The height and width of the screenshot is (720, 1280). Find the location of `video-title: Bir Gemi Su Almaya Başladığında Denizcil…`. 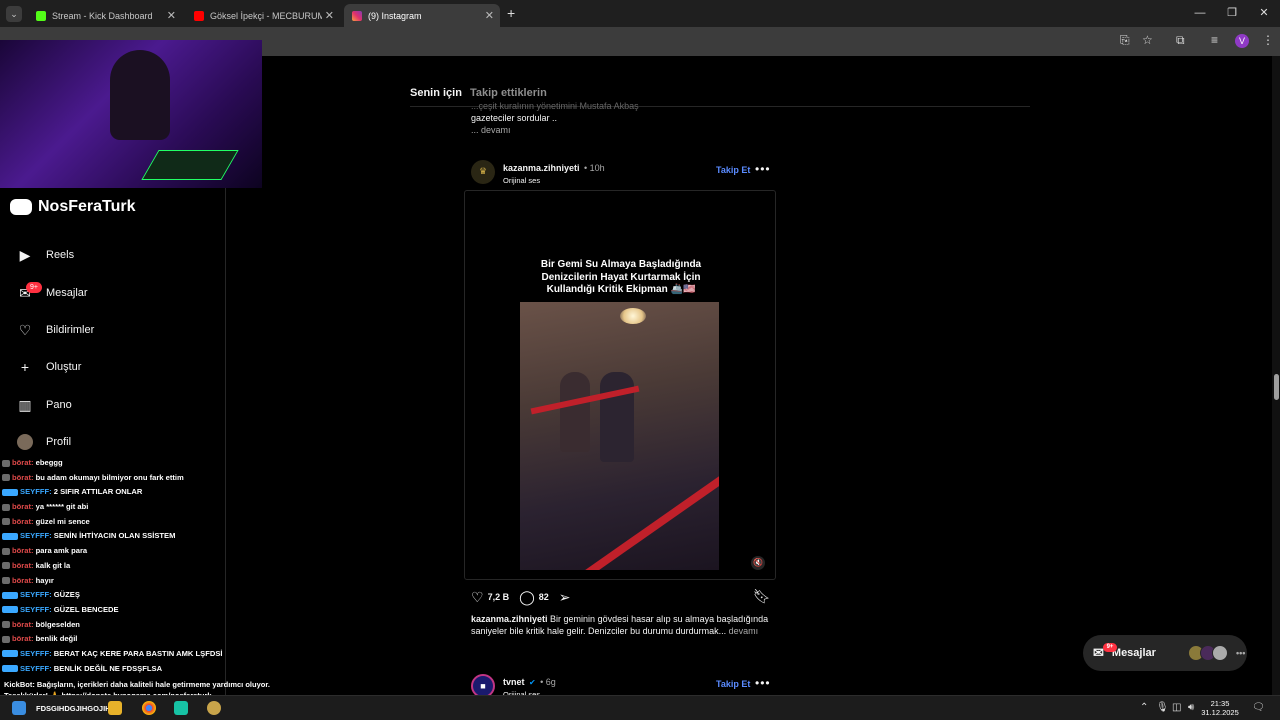

video-title: Bir Gemi Su Almaya Başladığında Denizcil… is located at coordinates (620, 278).